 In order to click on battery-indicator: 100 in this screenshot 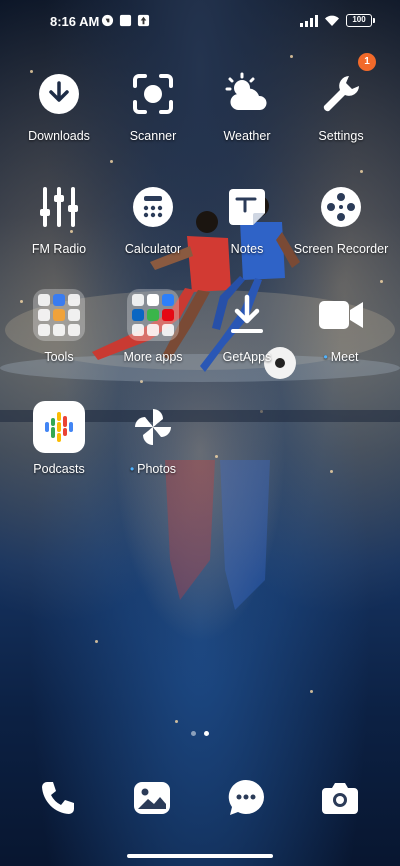, I will do `click(360, 20)`.